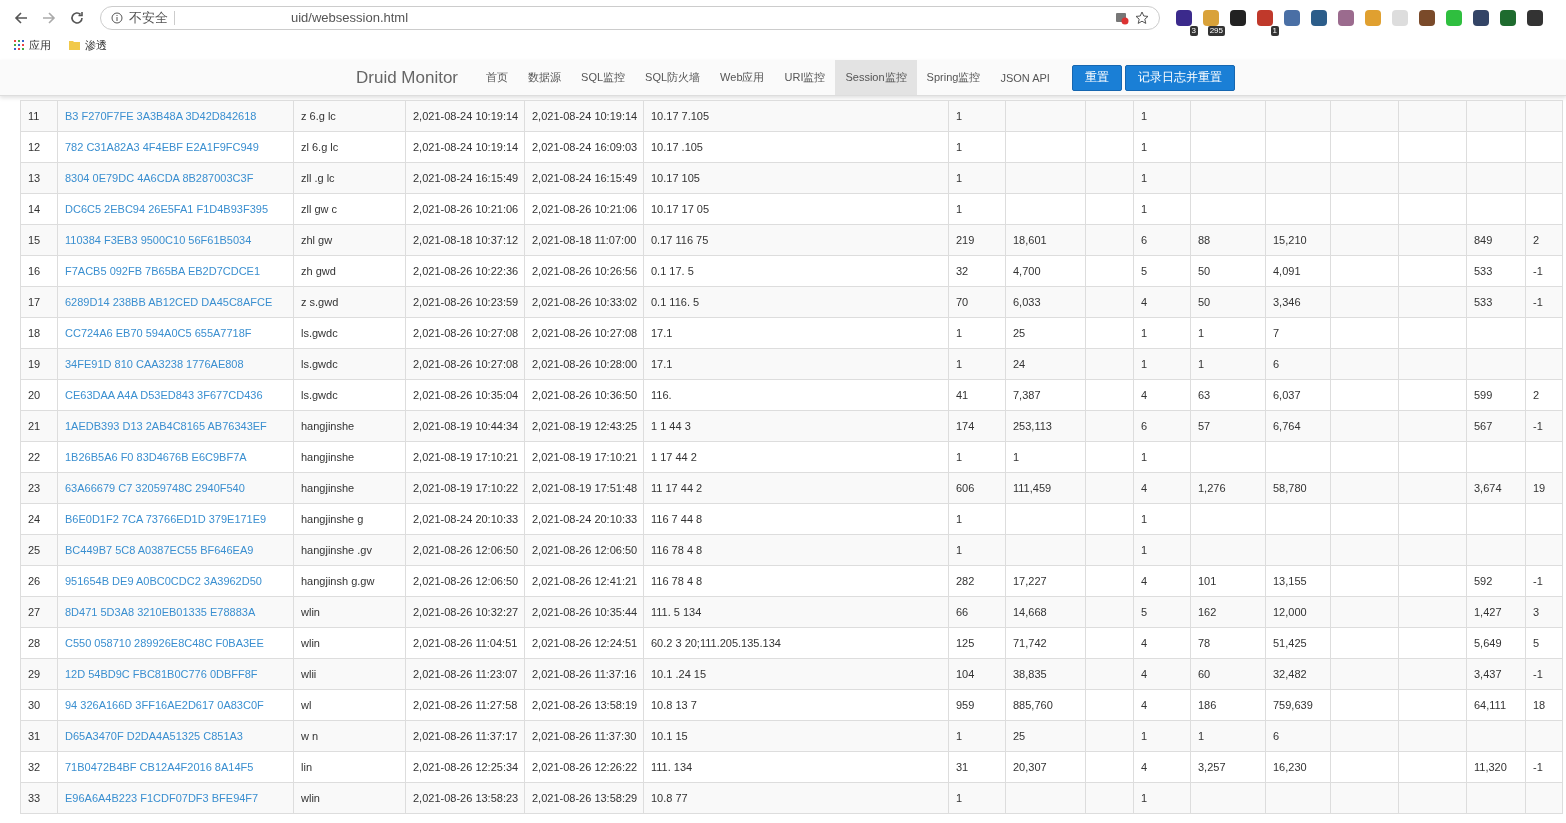 This screenshot has width=1566, height=823. I want to click on table-cell: zll gw c, so click(319, 209).